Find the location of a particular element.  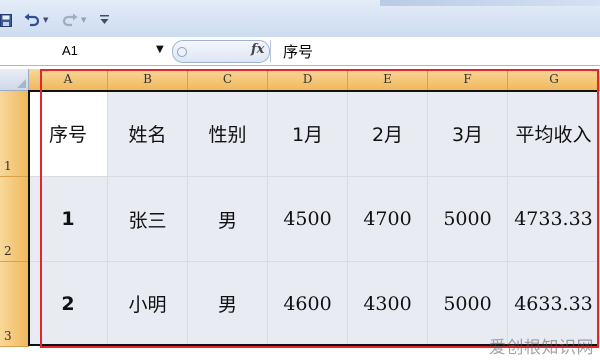

column-header-a: A is located at coordinates (68, 80).